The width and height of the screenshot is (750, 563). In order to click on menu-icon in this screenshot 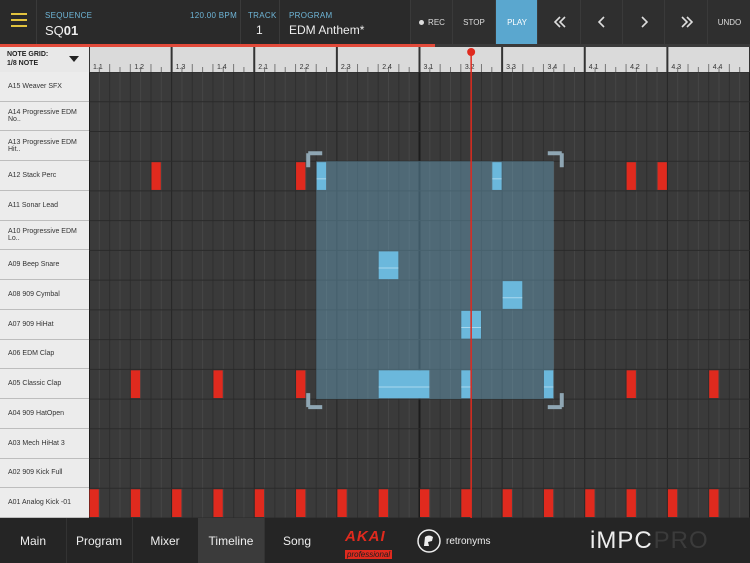, I will do `click(20, 21)`.